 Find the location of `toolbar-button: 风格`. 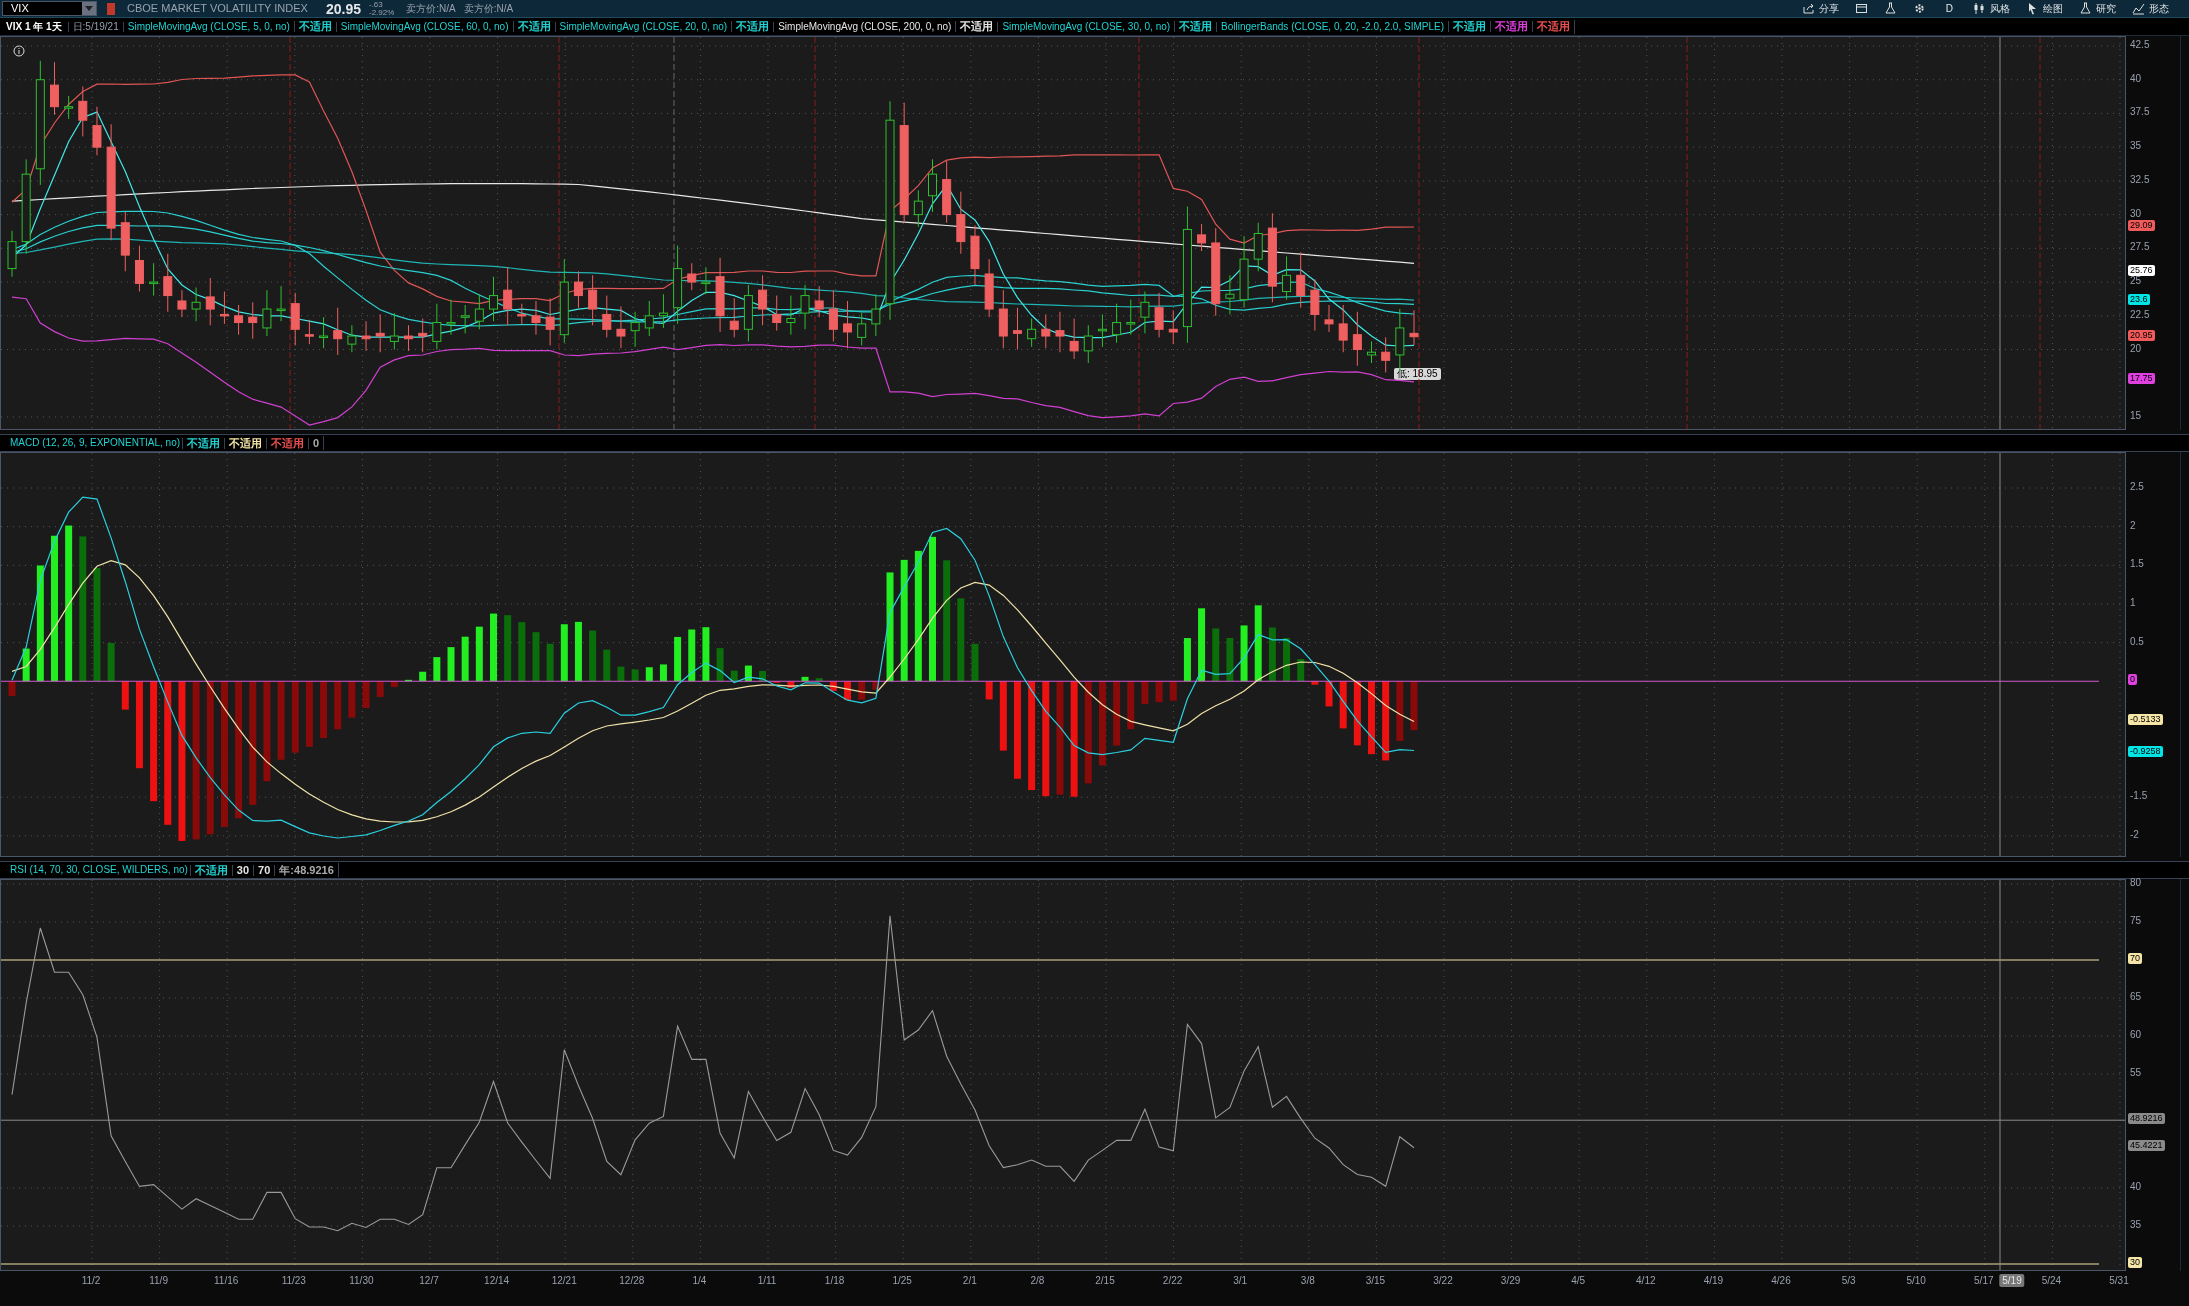

toolbar-button: 风格 is located at coordinates (1991, 8).